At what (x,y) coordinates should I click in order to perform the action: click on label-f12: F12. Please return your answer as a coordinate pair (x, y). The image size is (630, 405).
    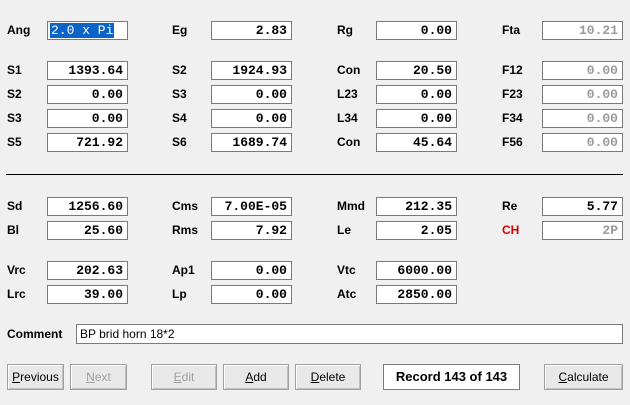
    Looking at the image, I should click on (512, 70).